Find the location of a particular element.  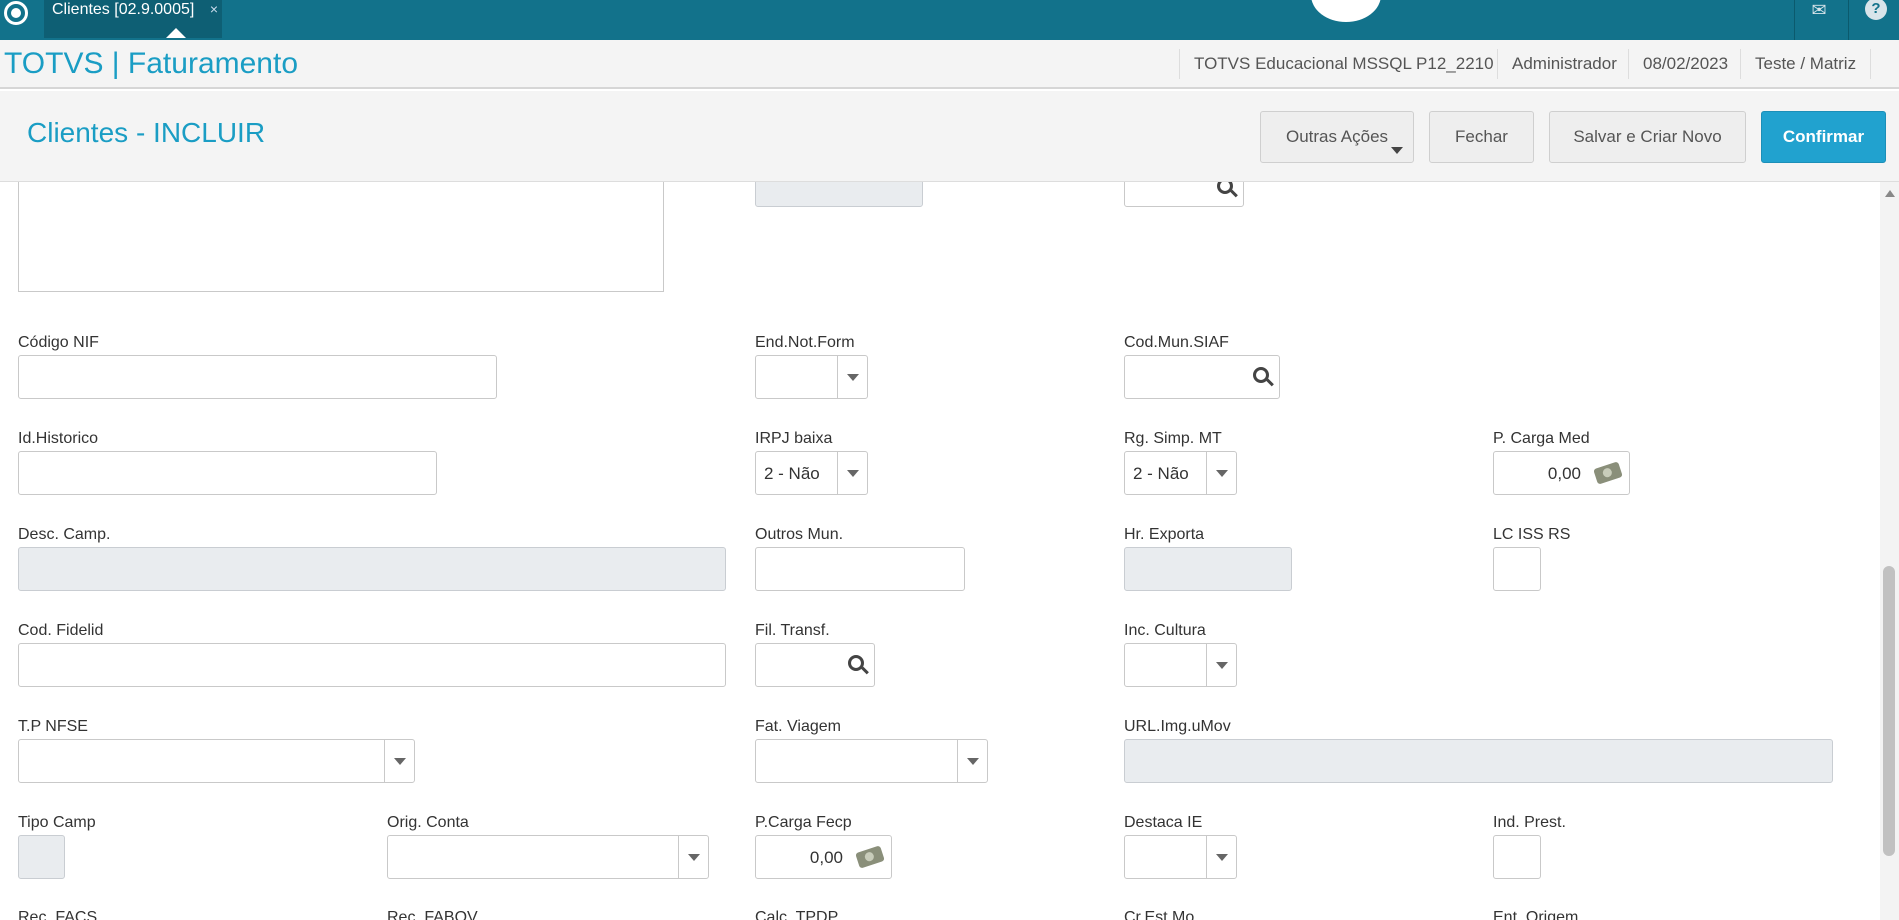

other-actions-label: Outras Ações is located at coordinates (1337, 136).